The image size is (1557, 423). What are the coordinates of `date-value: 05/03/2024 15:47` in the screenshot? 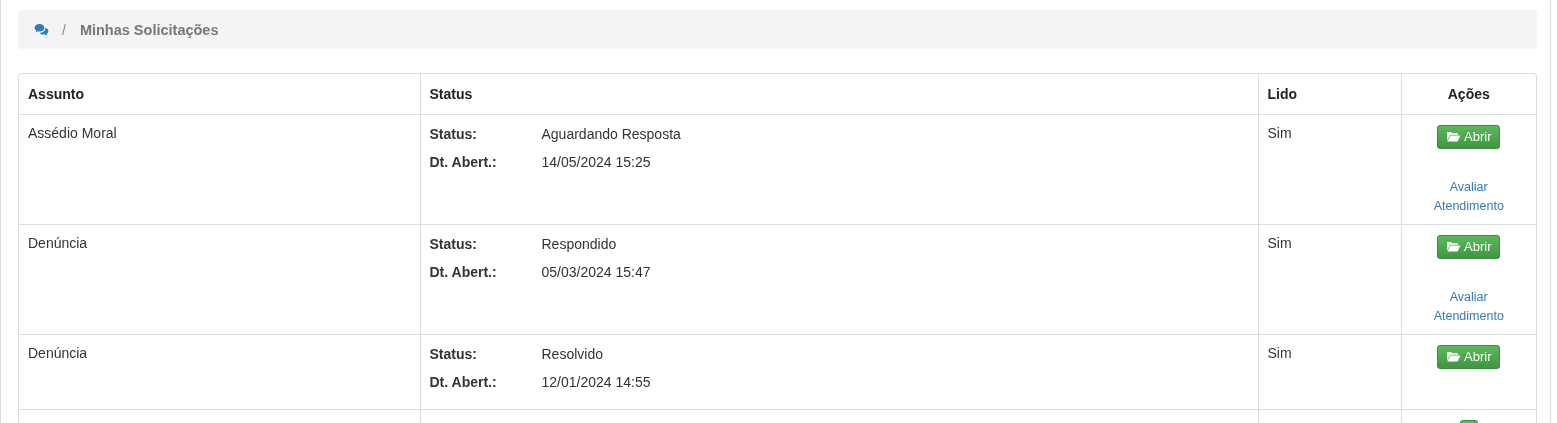 It's located at (596, 272).